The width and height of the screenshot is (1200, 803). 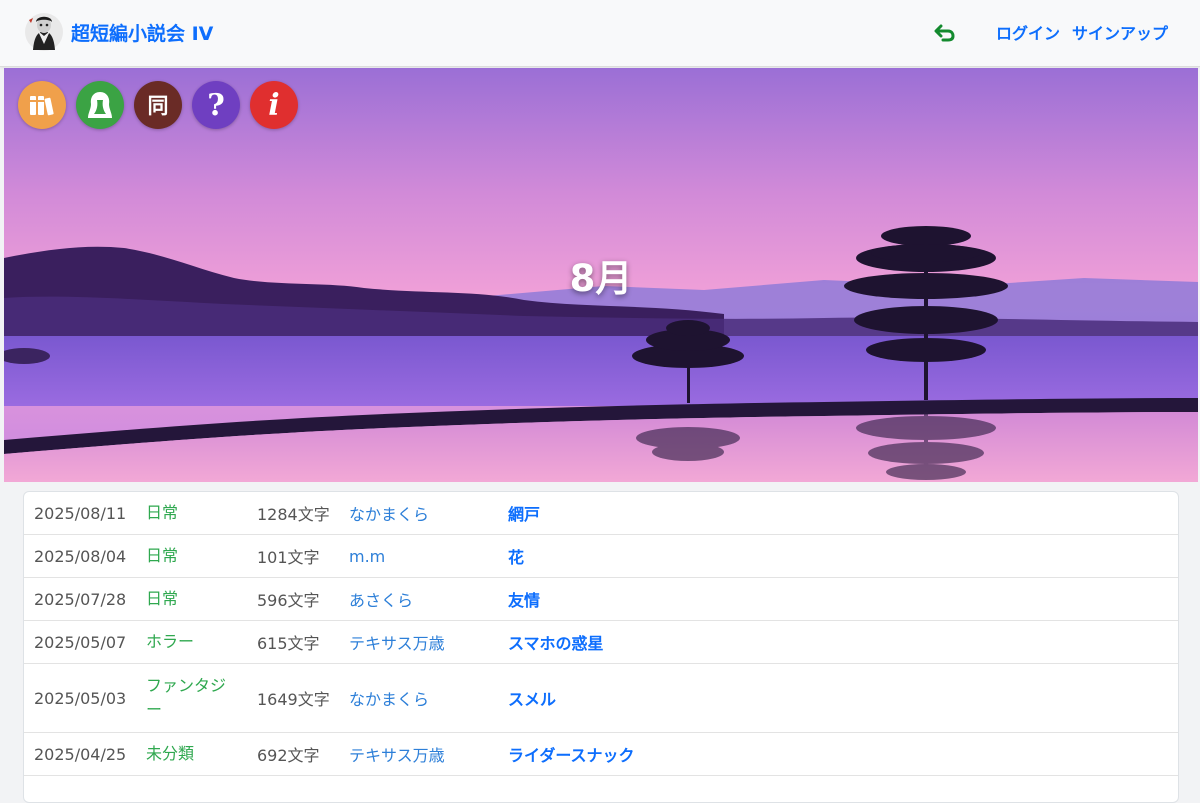 I want to click on post-title-link: ライダースナック, so click(x=571, y=754).